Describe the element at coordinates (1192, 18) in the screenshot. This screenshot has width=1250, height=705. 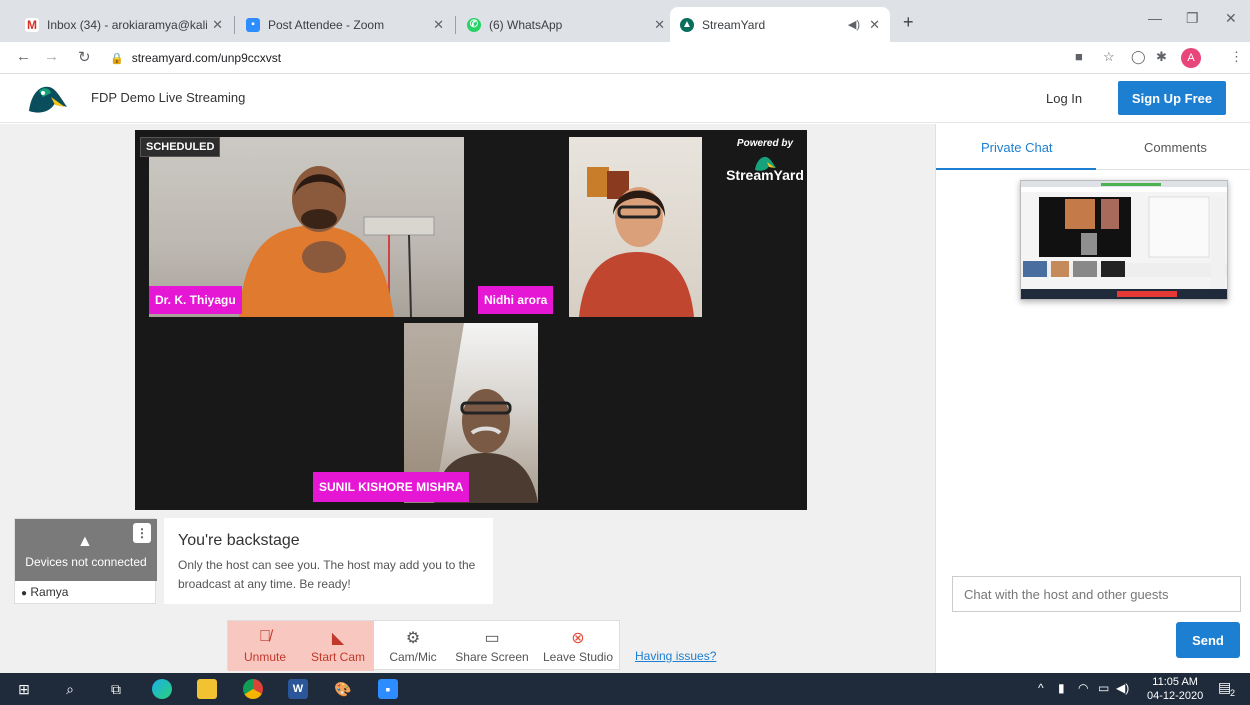
I see `restore-icon: ❐` at that location.